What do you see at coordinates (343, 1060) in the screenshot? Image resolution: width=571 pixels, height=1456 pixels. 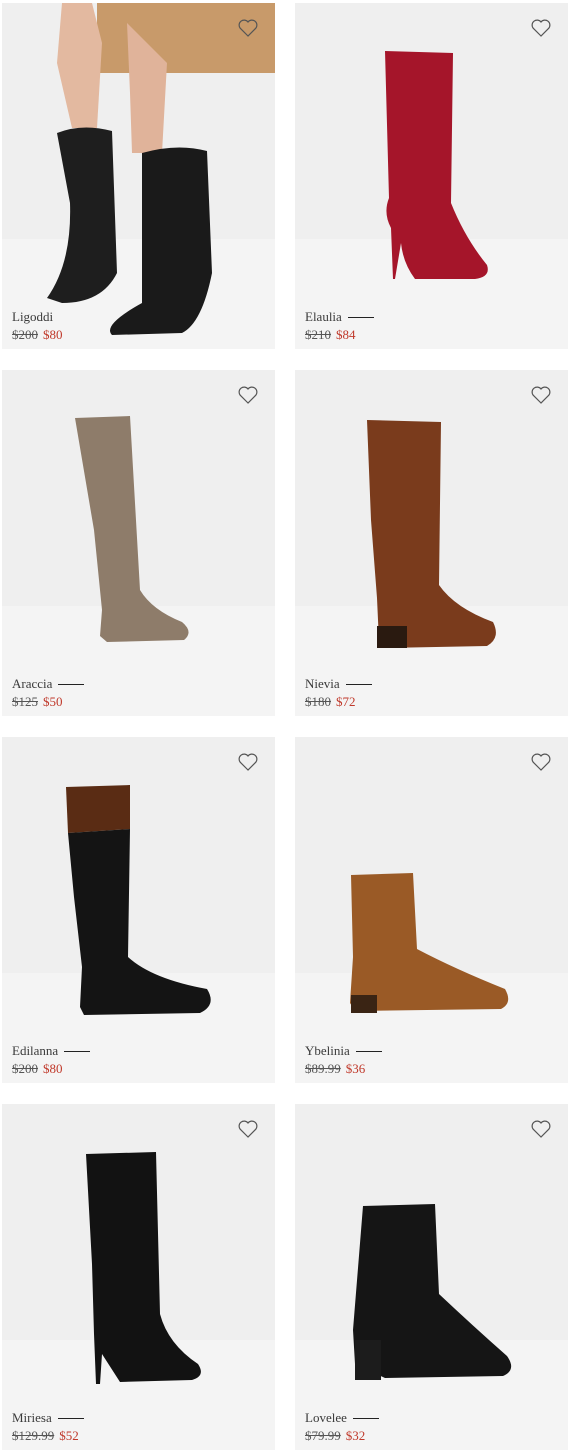 I see `product-info: Ybelinia $89.99 $36` at bounding box center [343, 1060].